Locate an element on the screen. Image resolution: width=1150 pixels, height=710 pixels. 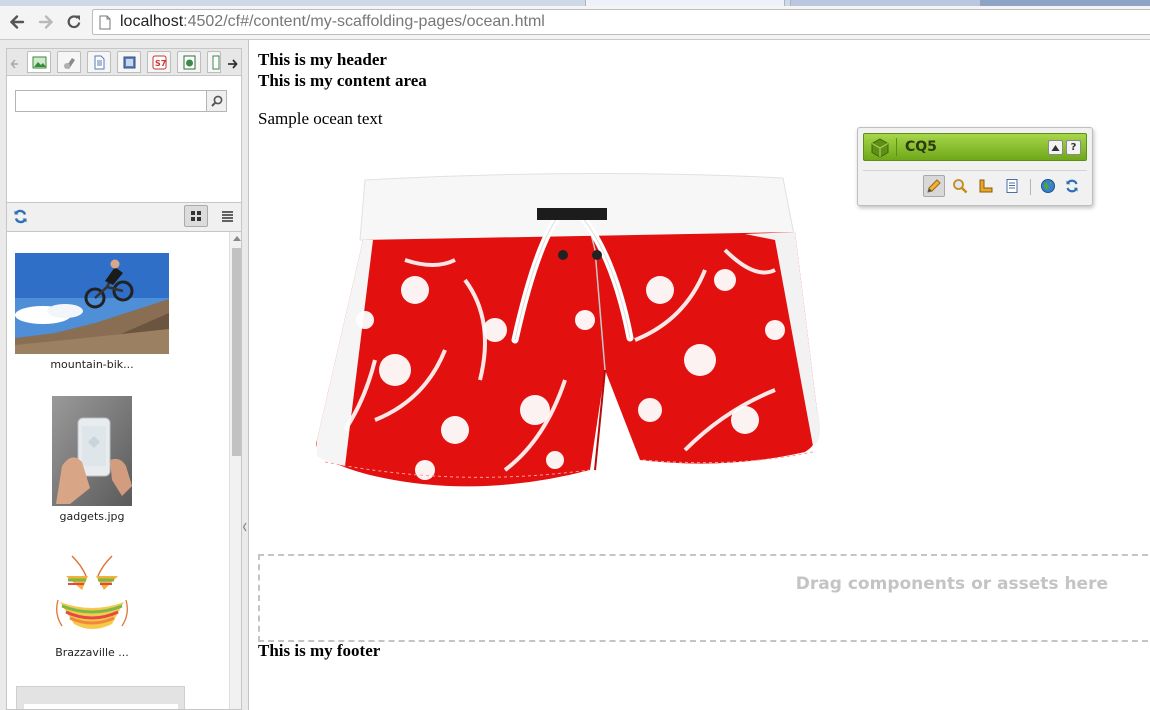
tab-flash: S7 is located at coordinates (159, 62).